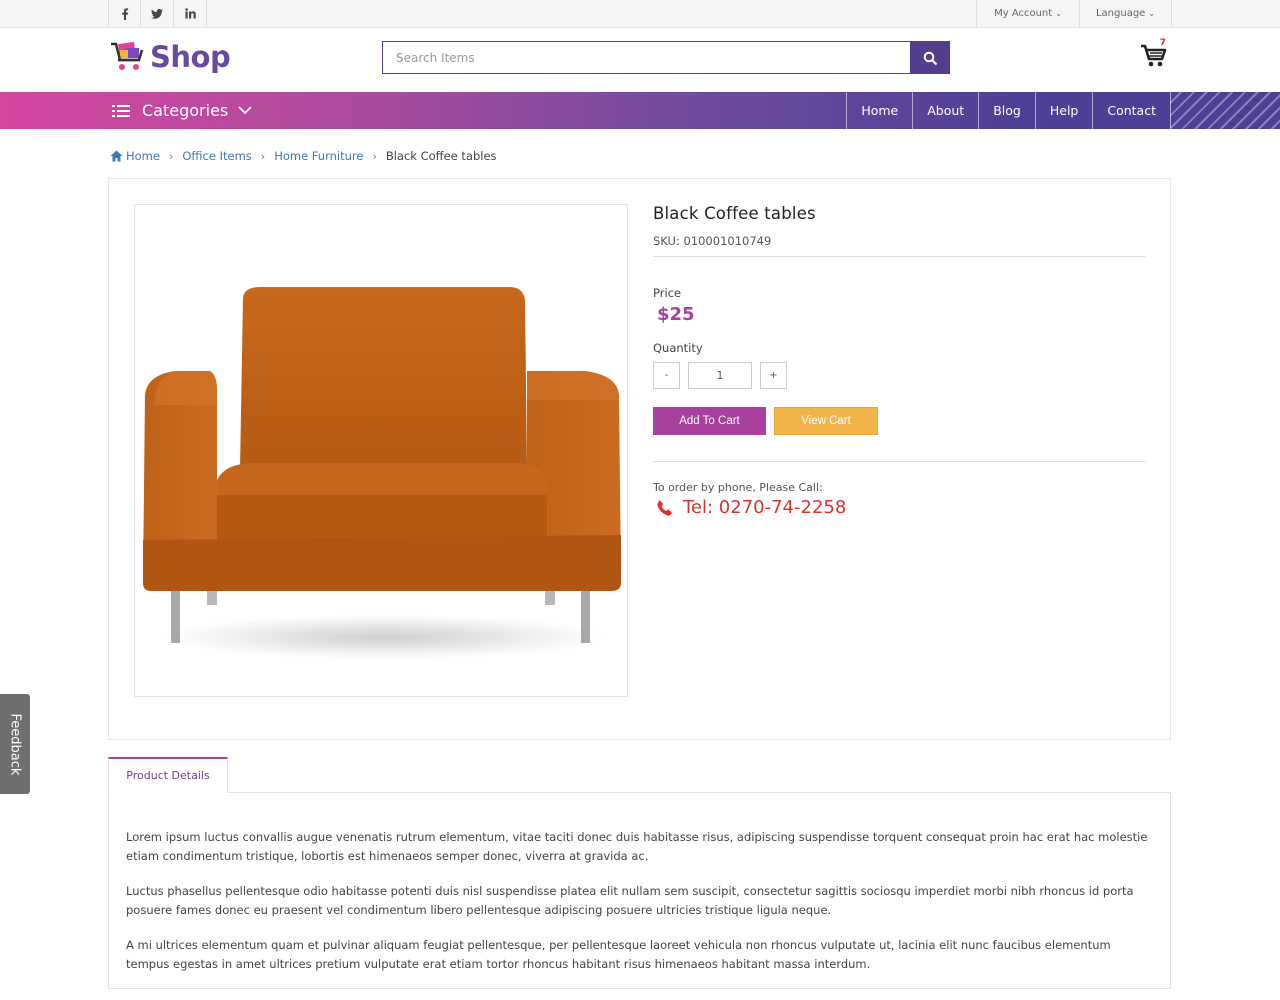 The width and height of the screenshot is (1280, 1000). I want to click on breadcrumb-home-furniture: Home Furniture, so click(318, 156).